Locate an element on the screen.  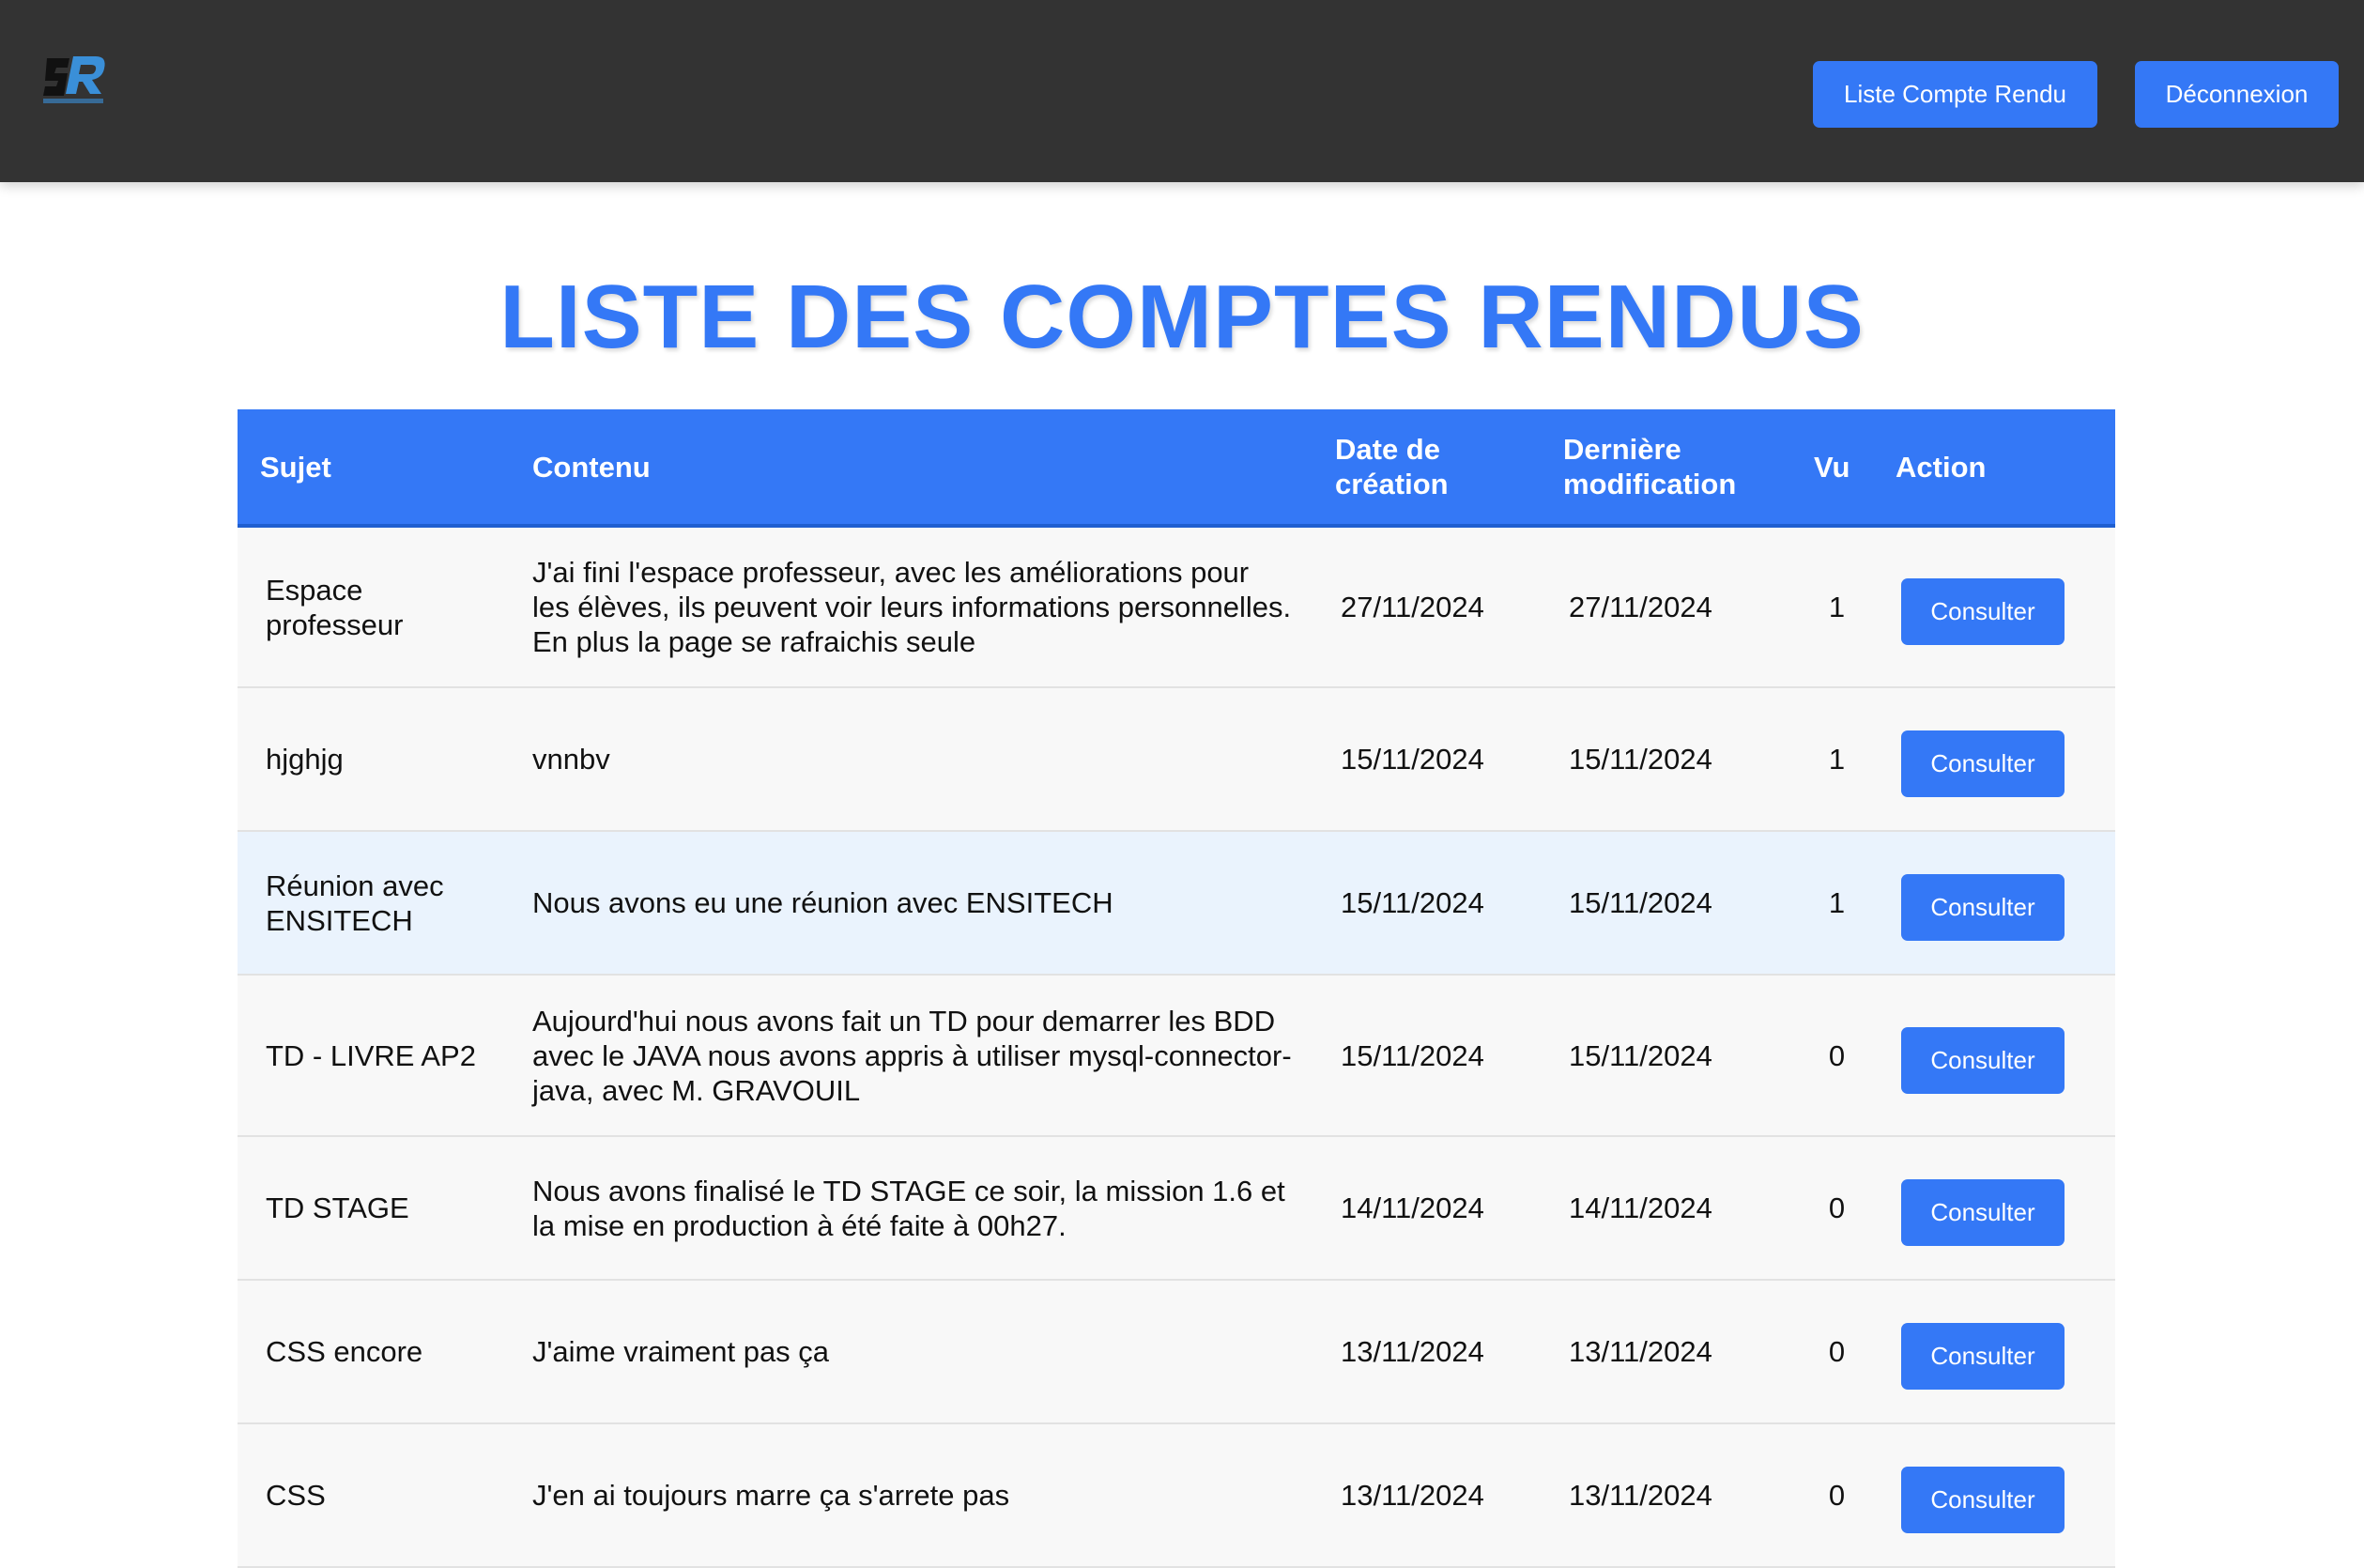
cell-derniere-modification: 14/11/2024 is located at coordinates (1640, 1208).